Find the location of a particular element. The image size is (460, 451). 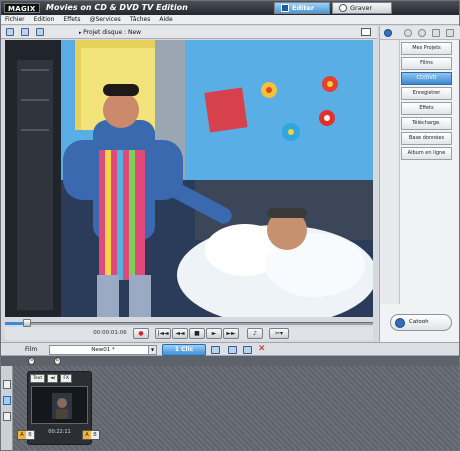

clip-toolbar: Text ◄) FX is located at coordinates (59, 378).